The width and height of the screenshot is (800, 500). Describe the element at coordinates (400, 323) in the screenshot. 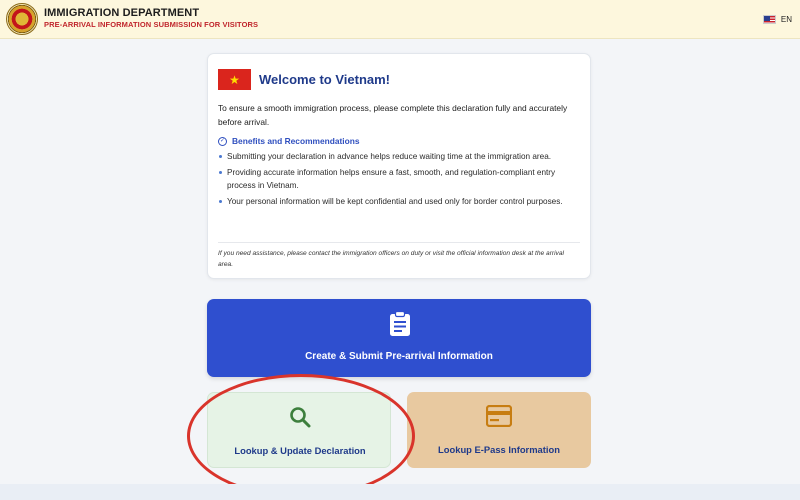

I see `clipboard-icon` at that location.